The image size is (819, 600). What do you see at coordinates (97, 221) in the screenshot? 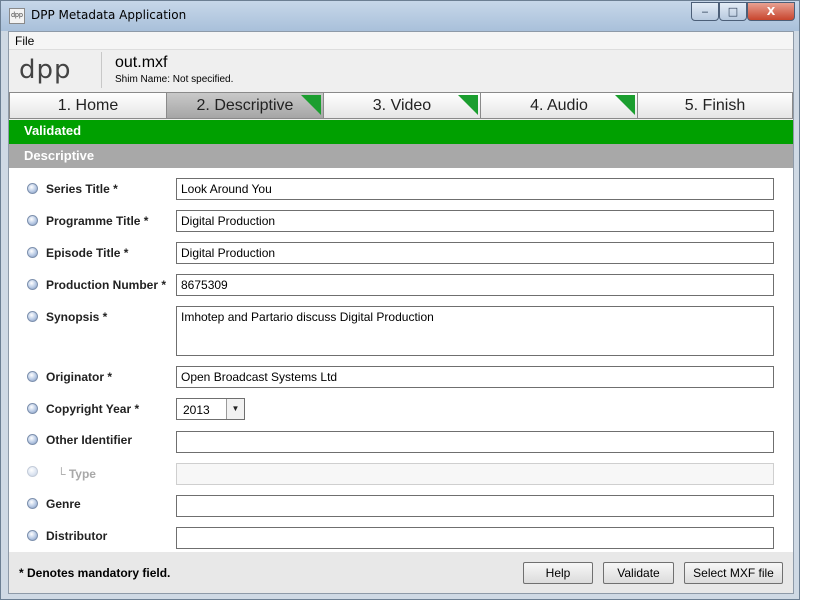
I see `programme-title-label: Programme Title *` at bounding box center [97, 221].